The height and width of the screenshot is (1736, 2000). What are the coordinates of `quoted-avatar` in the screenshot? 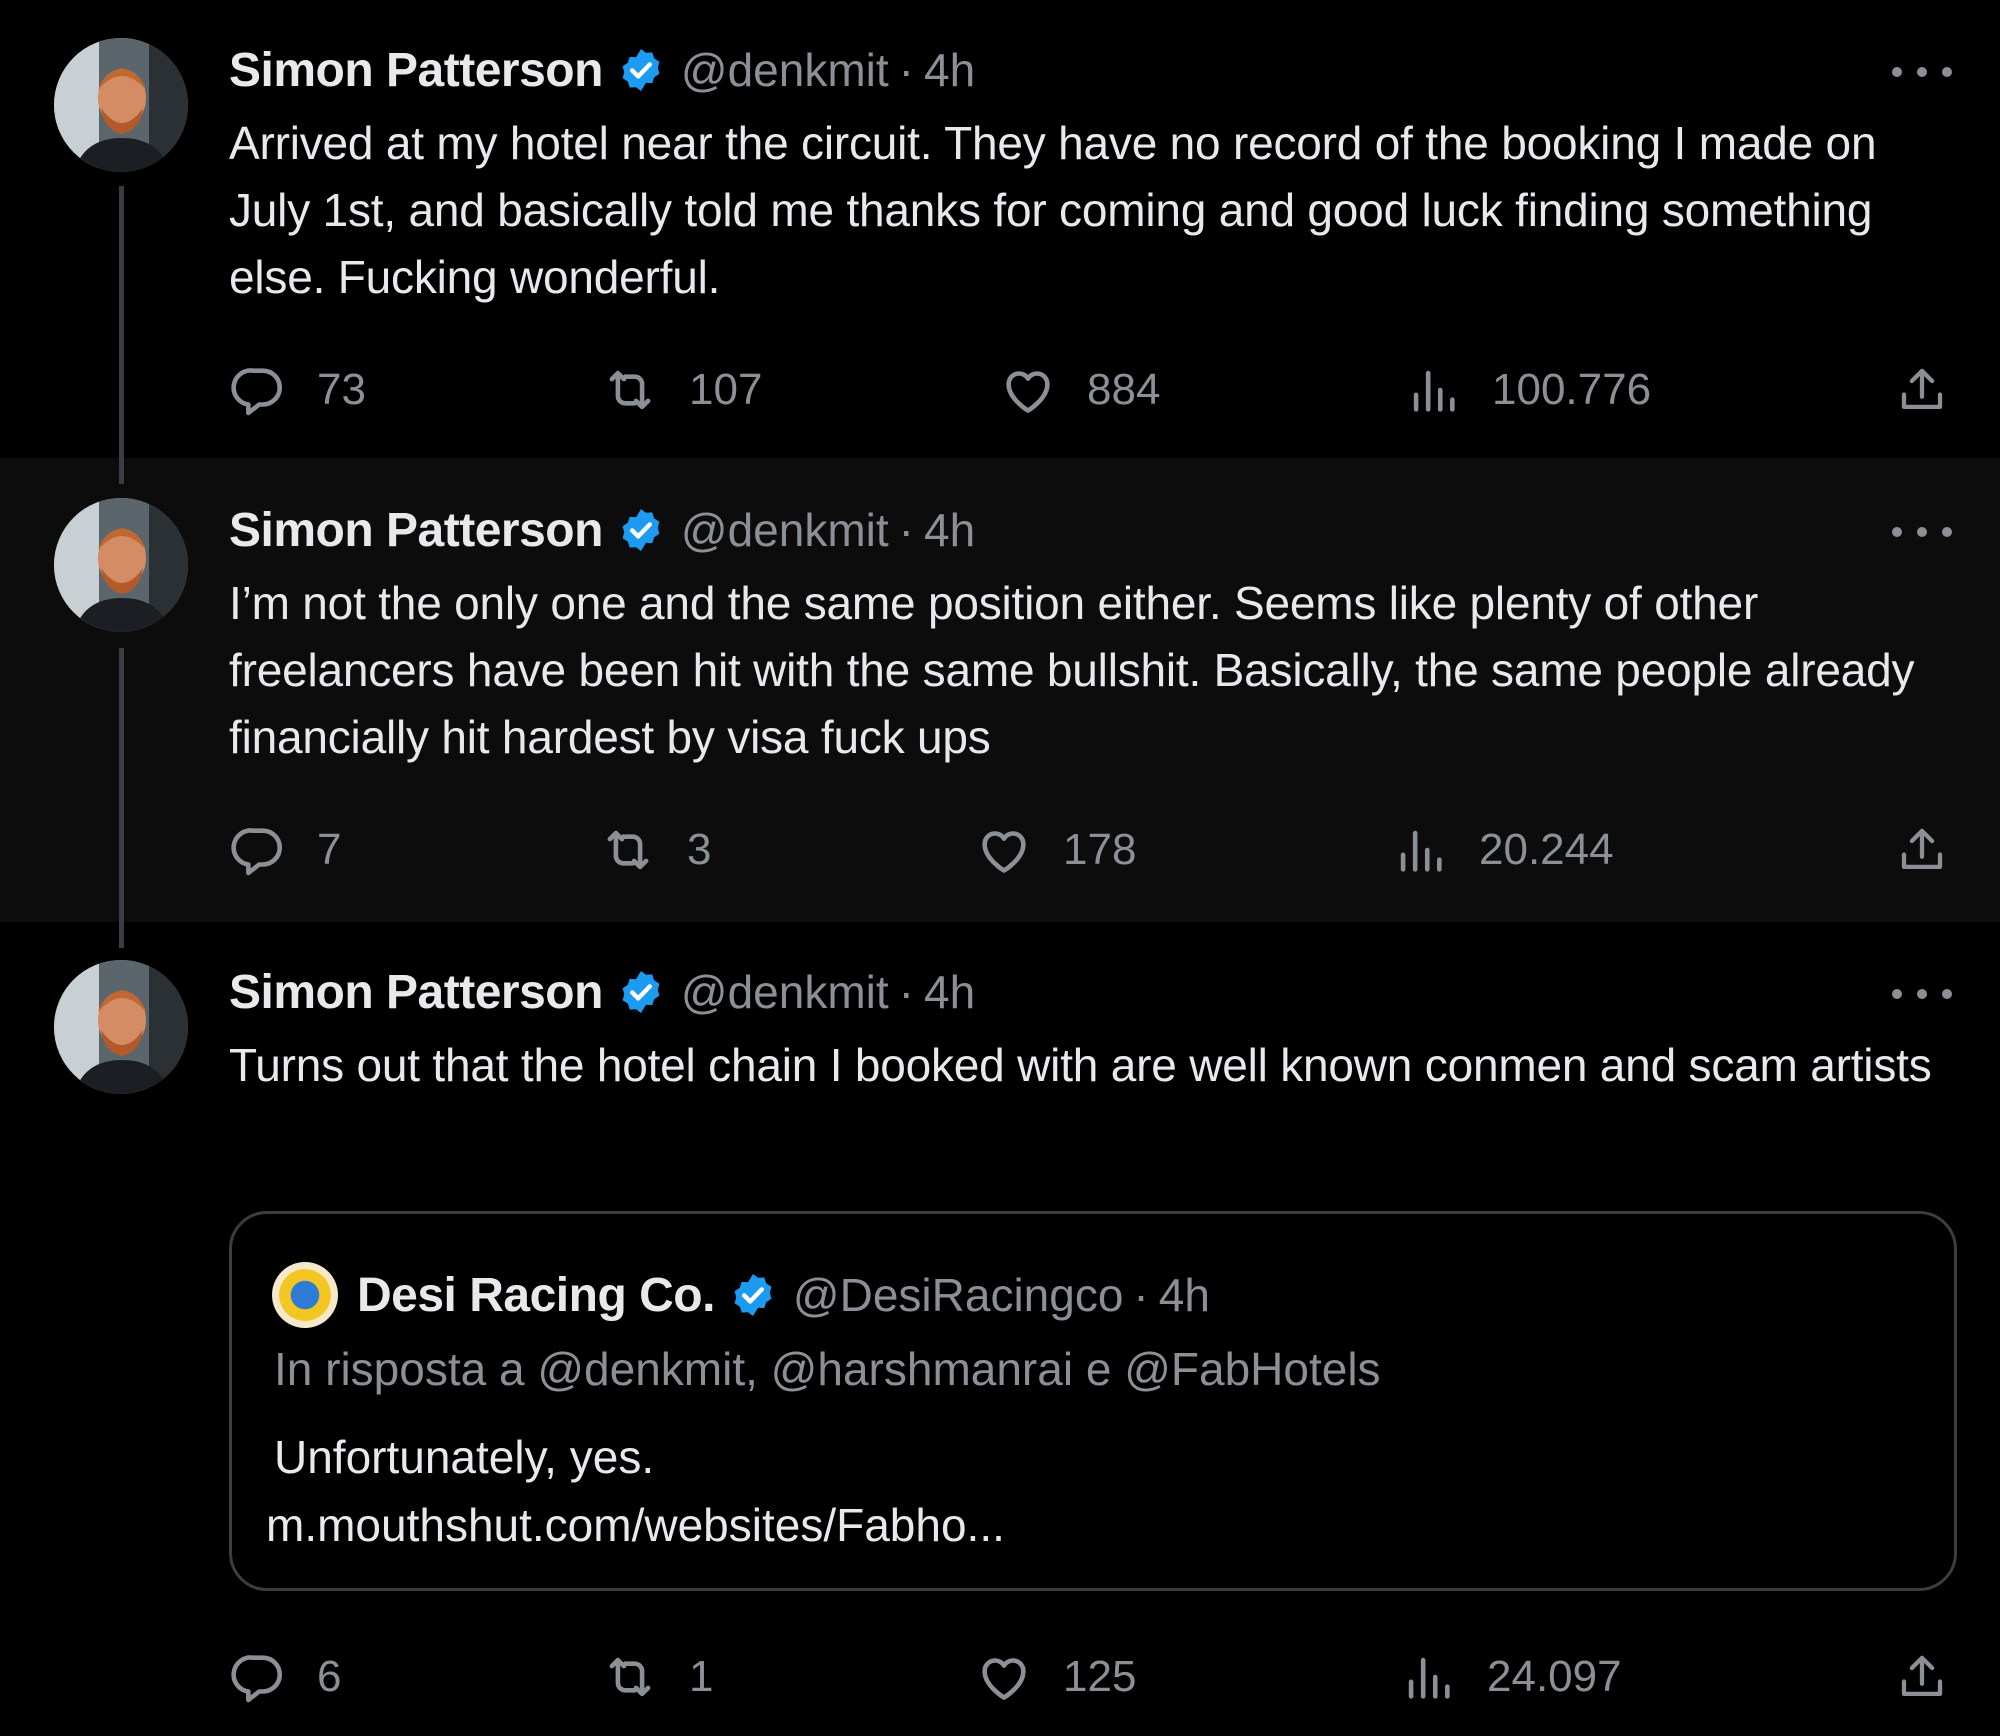 It's located at (305, 1295).